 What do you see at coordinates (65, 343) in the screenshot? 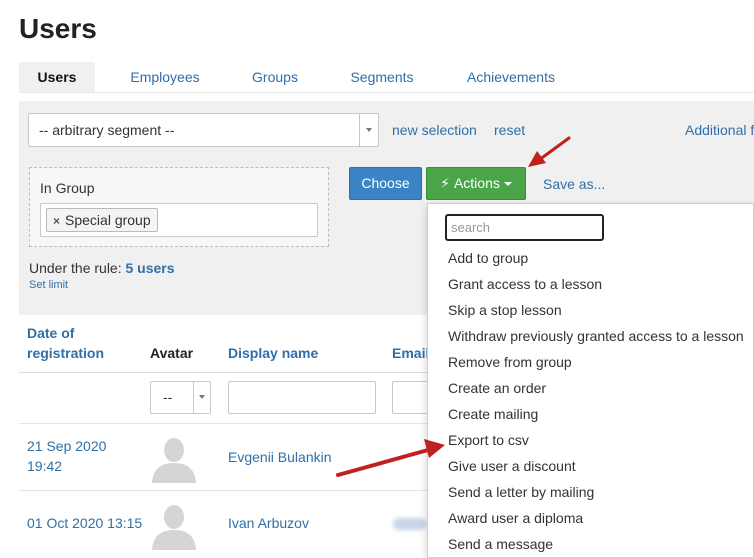
I see `column-header-date: Date of registration` at bounding box center [65, 343].